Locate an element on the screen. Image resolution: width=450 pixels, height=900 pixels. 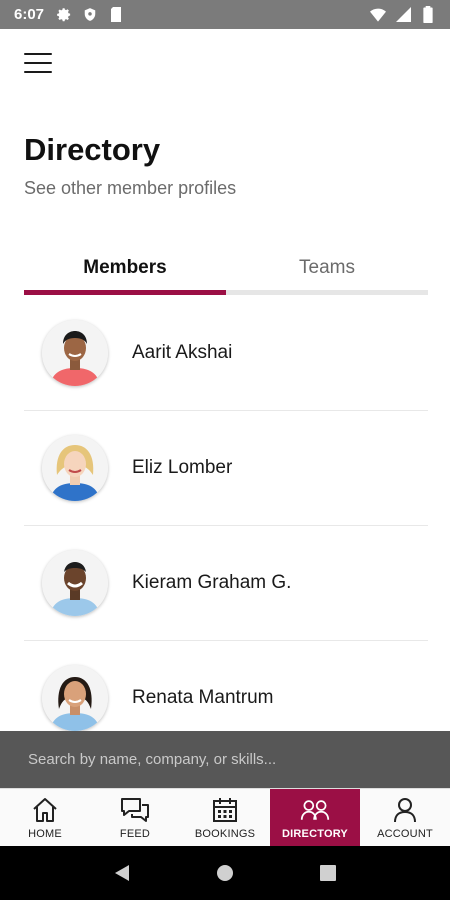
sd-card-icon is located at coordinates (116, 15).